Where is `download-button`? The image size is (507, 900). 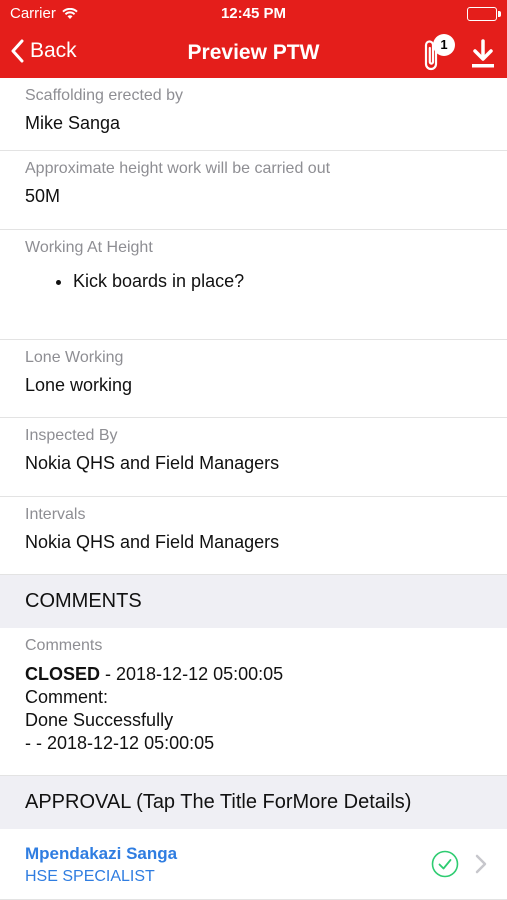 download-button is located at coordinates (483, 54).